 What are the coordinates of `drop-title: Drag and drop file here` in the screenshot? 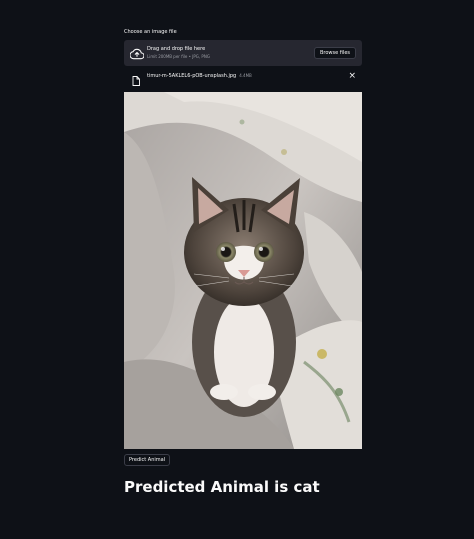 It's located at (176, 49).